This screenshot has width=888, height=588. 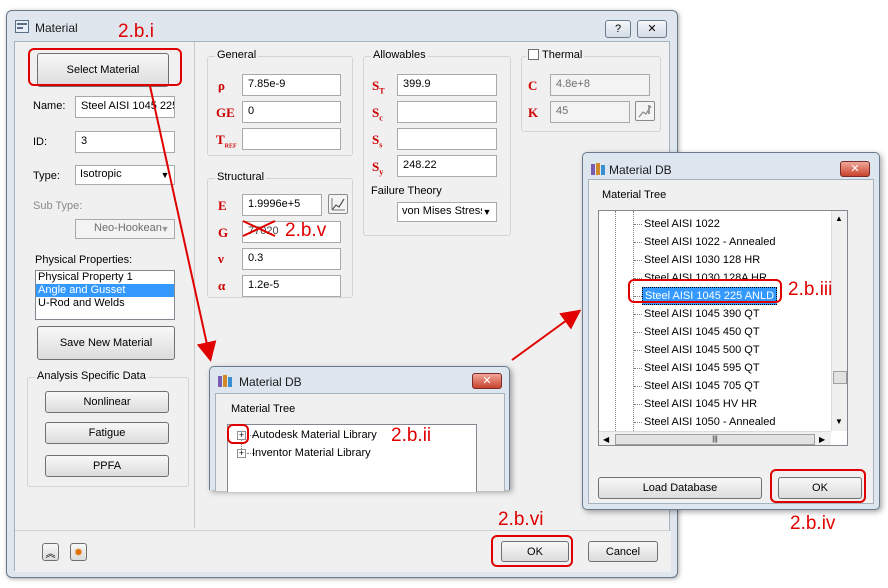 I want to click on scroll-down-icon: ▼, so click(x=839, y=421).